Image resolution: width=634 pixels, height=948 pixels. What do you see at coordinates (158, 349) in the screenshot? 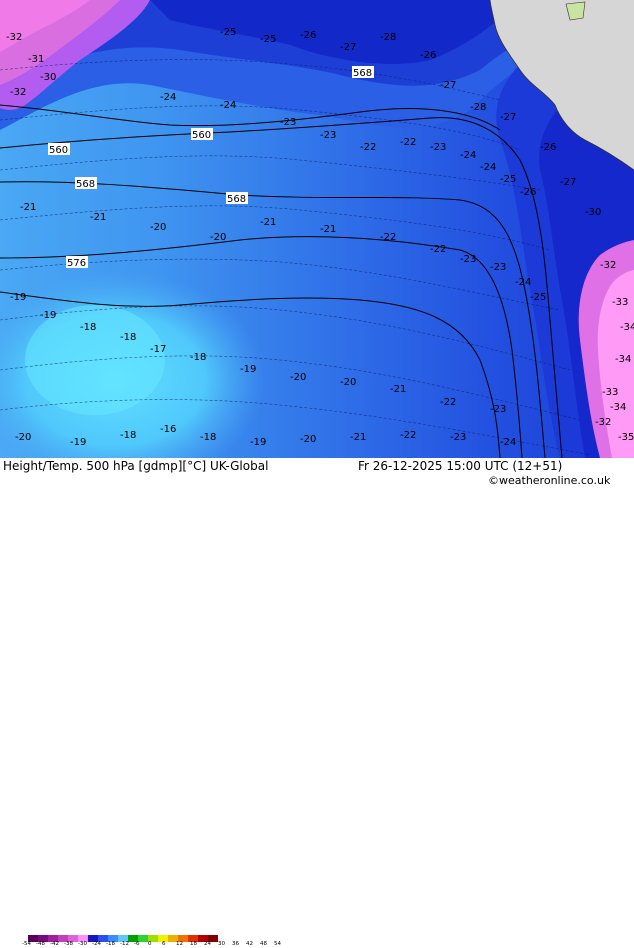
I see `temperature-value: -17` at bounding box center [158, 349].